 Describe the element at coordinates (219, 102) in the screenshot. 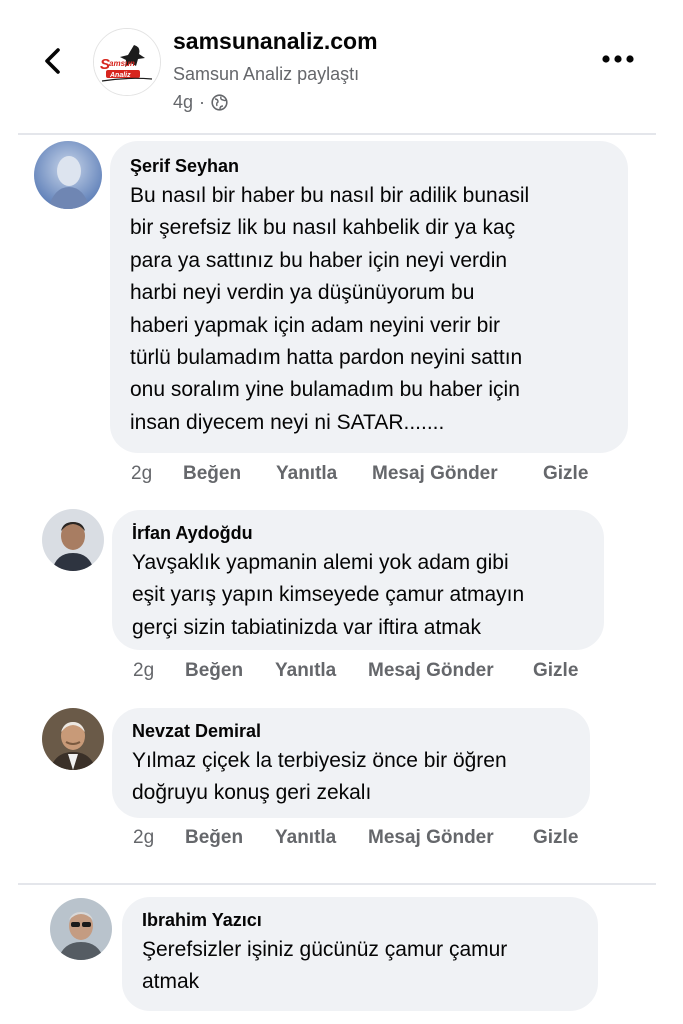

I see `globe-icon` at that location.